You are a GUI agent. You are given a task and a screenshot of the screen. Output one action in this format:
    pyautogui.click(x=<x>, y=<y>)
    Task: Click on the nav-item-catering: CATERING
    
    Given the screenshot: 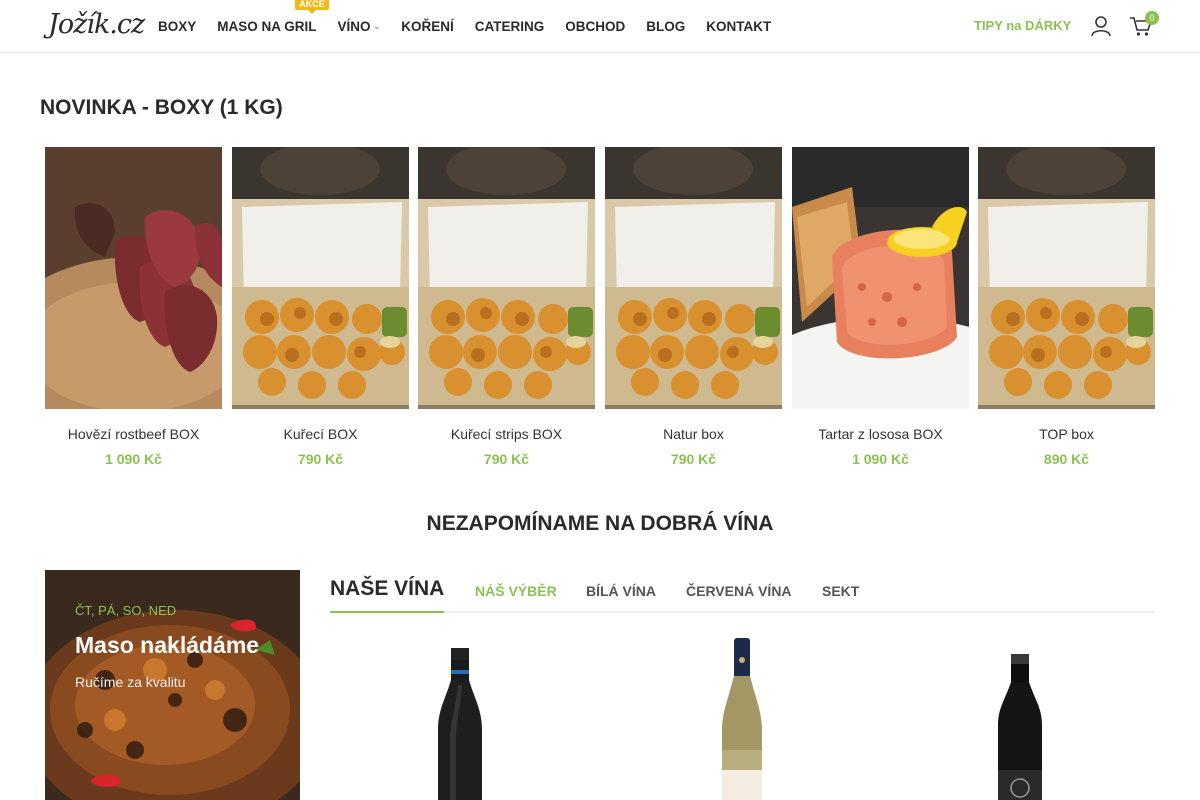 What is the action you would take?
    pyautogui.click(x=510, y=26)
    